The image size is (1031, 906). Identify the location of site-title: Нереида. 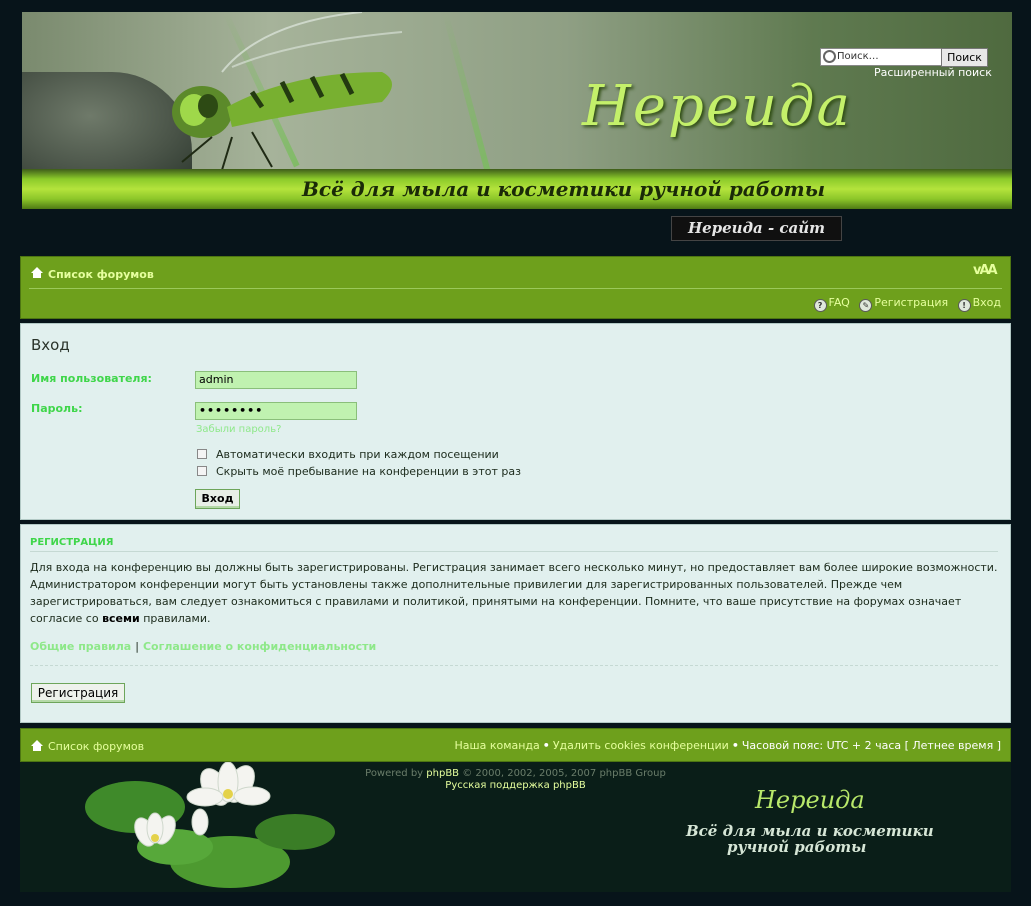
(717, 106).